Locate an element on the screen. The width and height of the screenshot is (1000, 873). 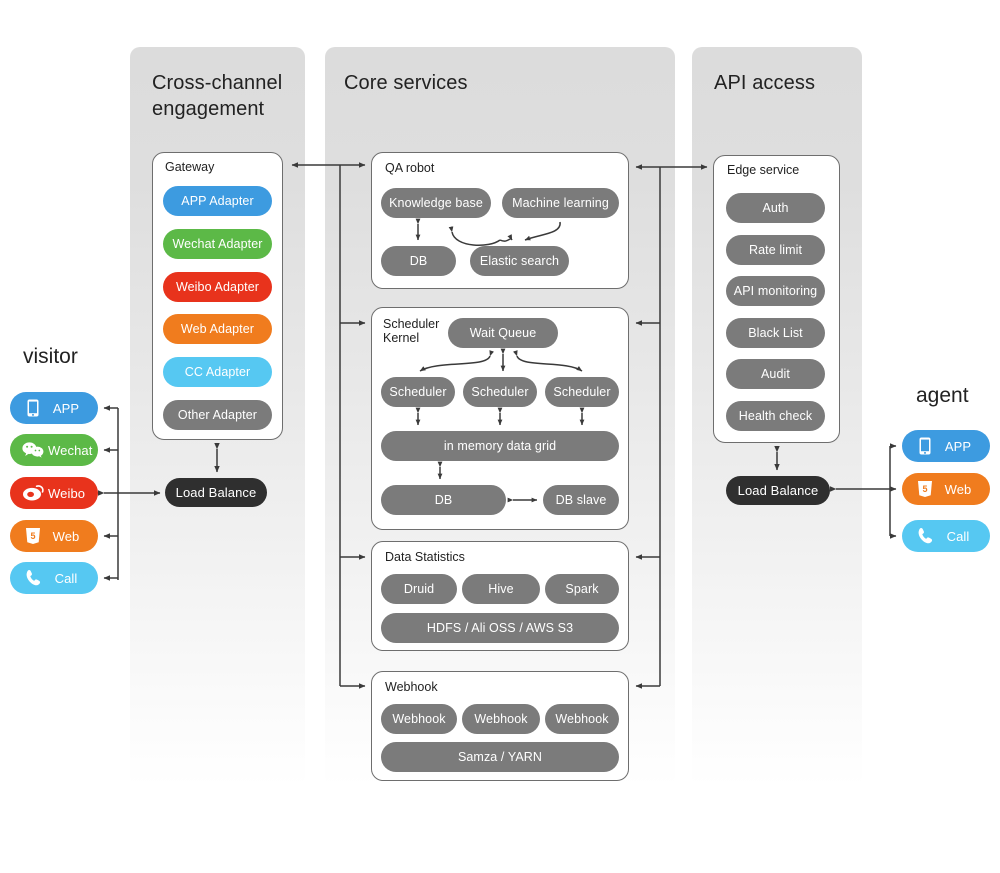
data-statistics-spark: Spark is located at coordinates (582, 589).